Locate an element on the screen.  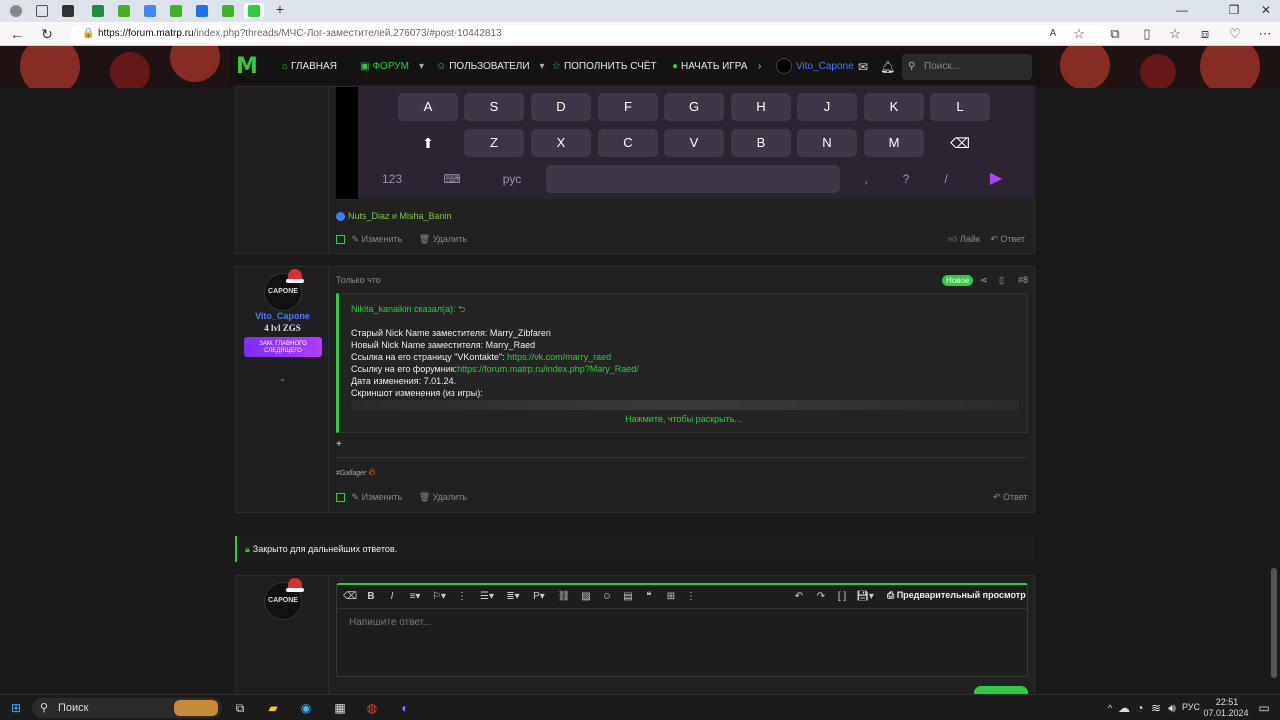
tab-w2-icon is located at coordinates (176, 11).